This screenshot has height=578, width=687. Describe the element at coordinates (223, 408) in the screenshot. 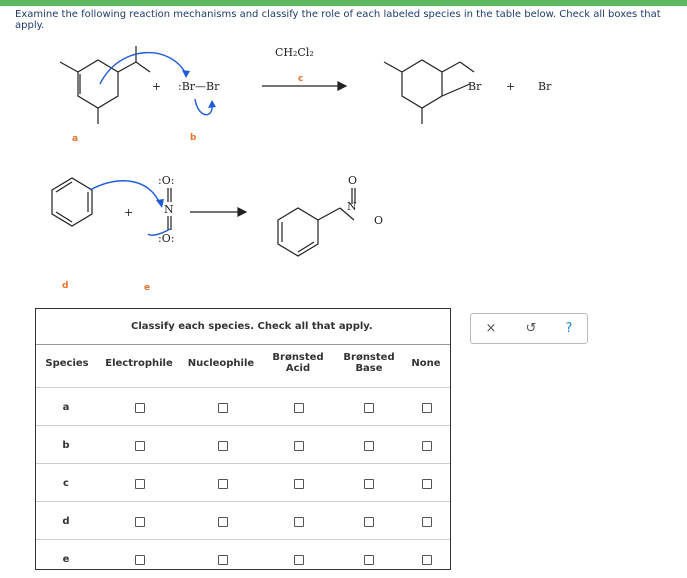

I see `checkbox-a-nucleophile` at that location.